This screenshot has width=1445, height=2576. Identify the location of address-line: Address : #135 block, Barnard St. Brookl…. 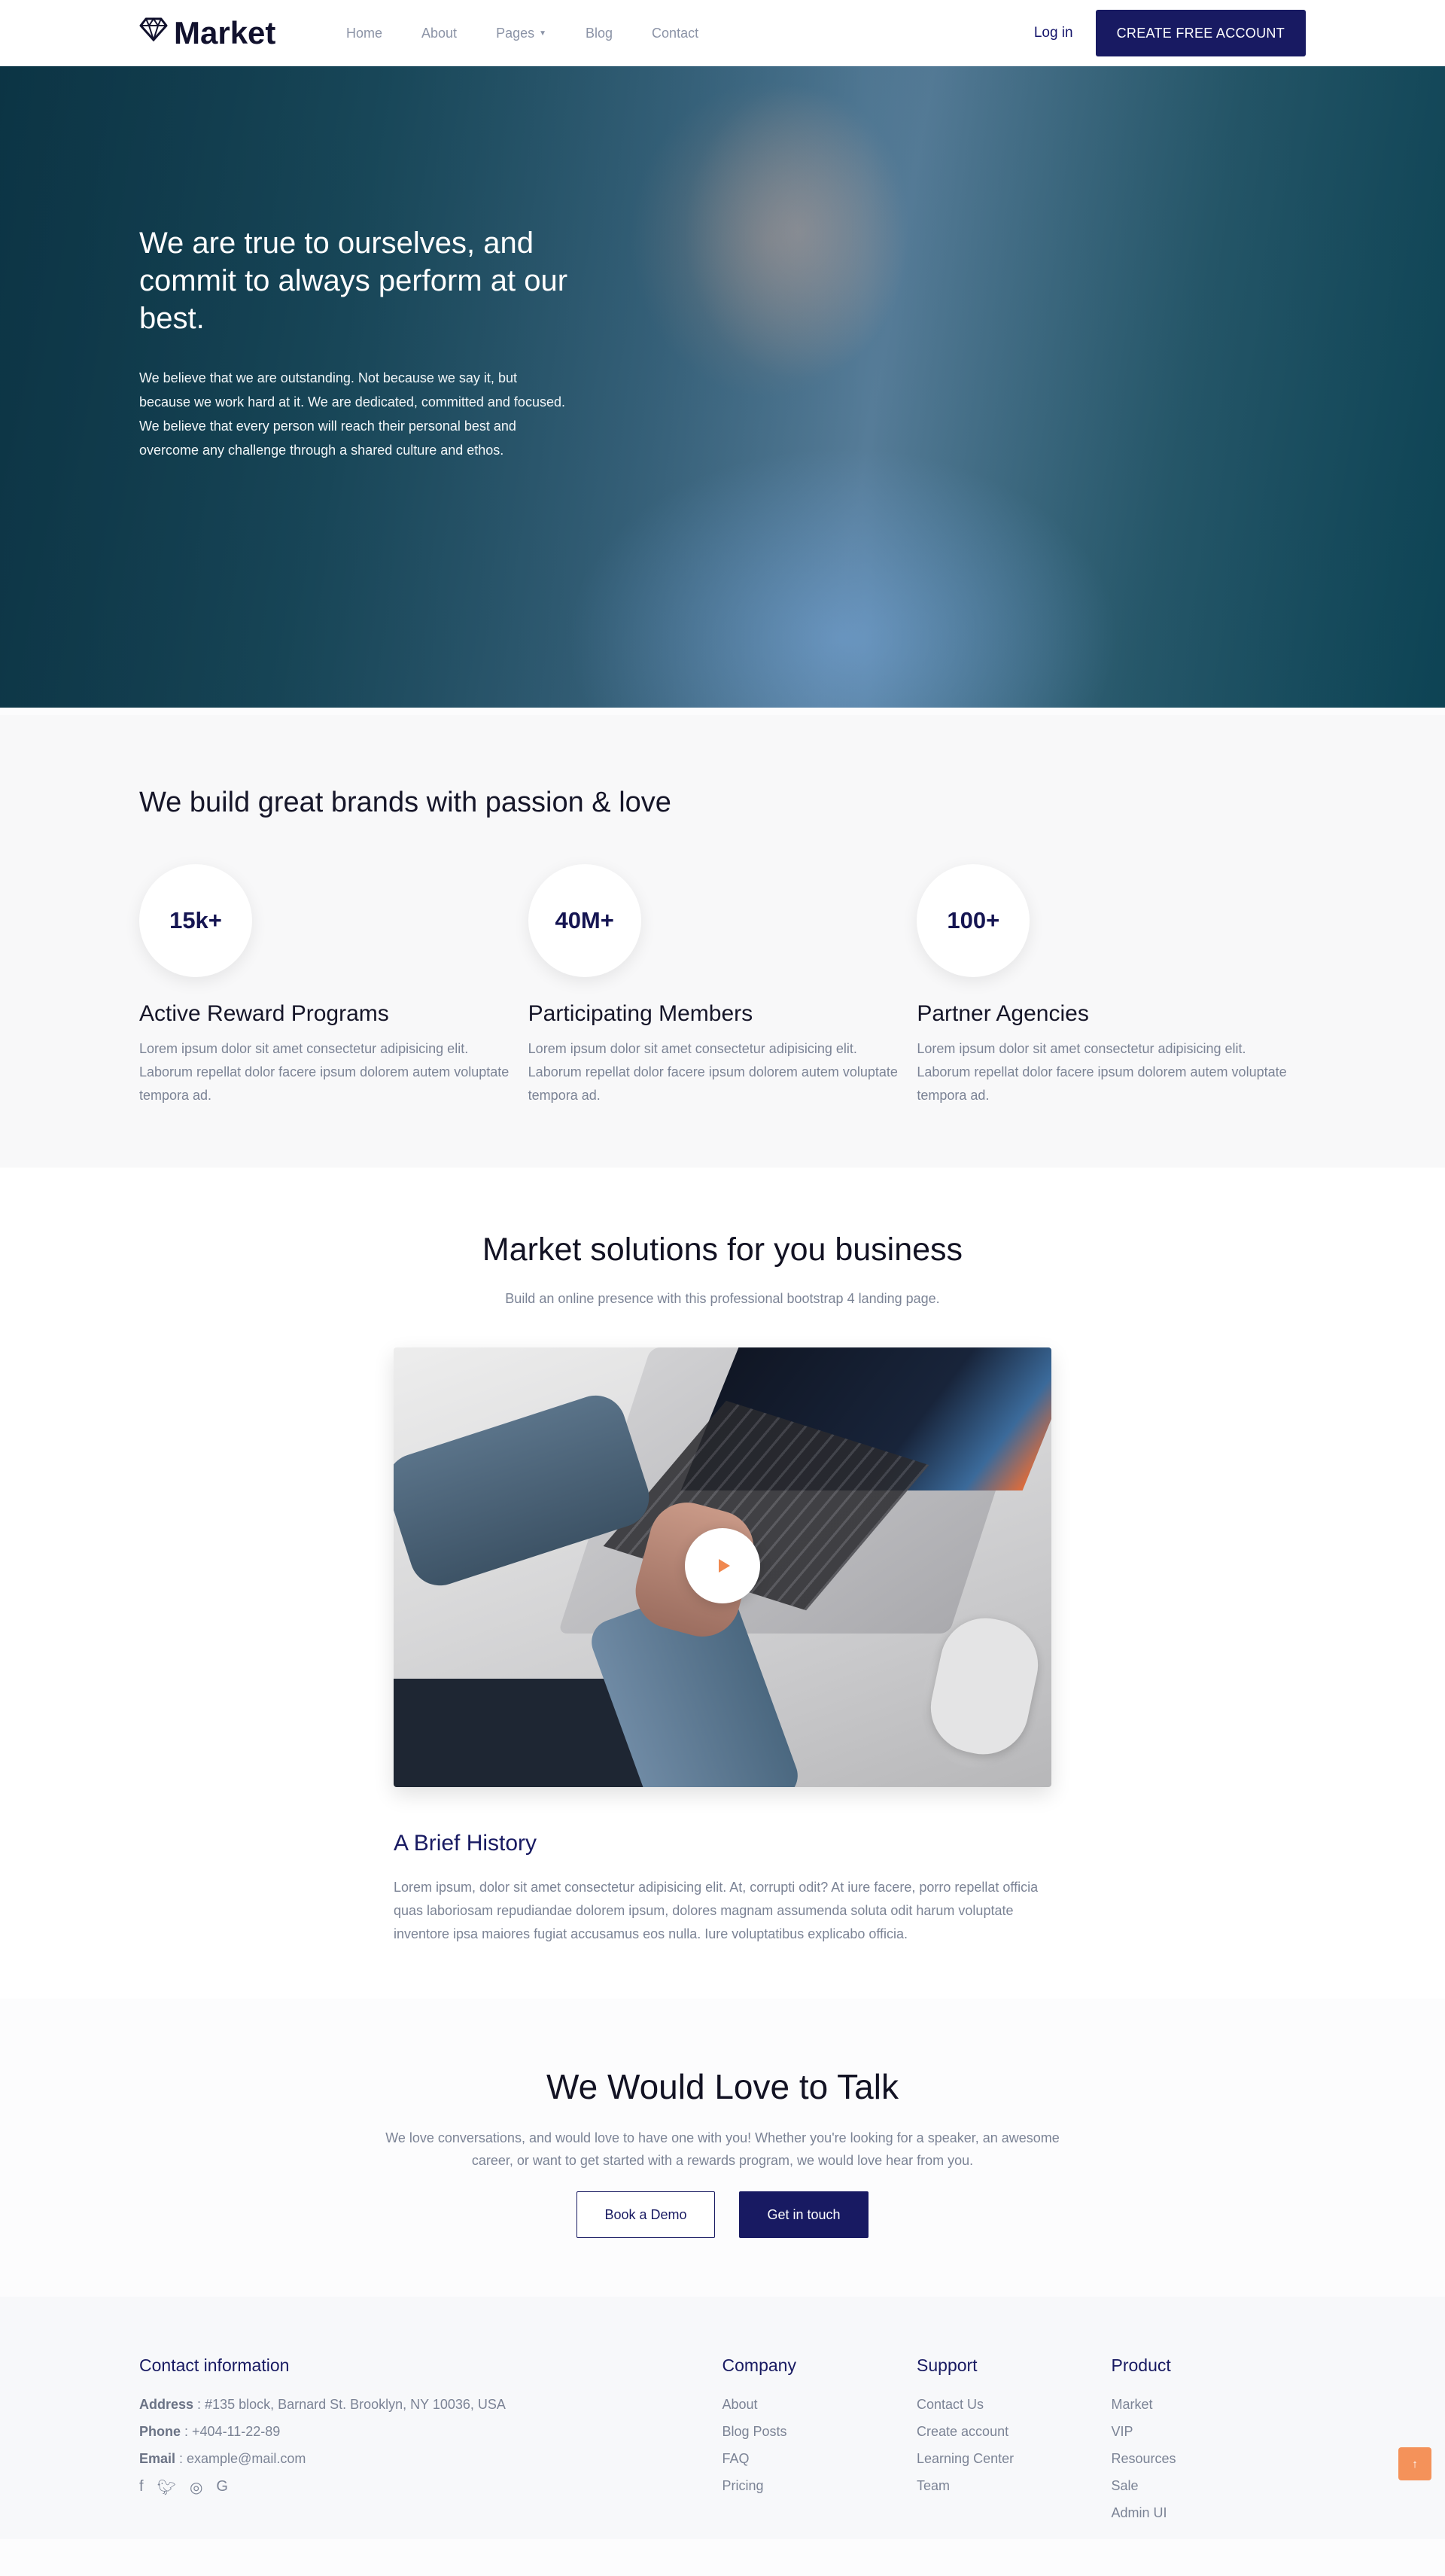
(430, 2405).